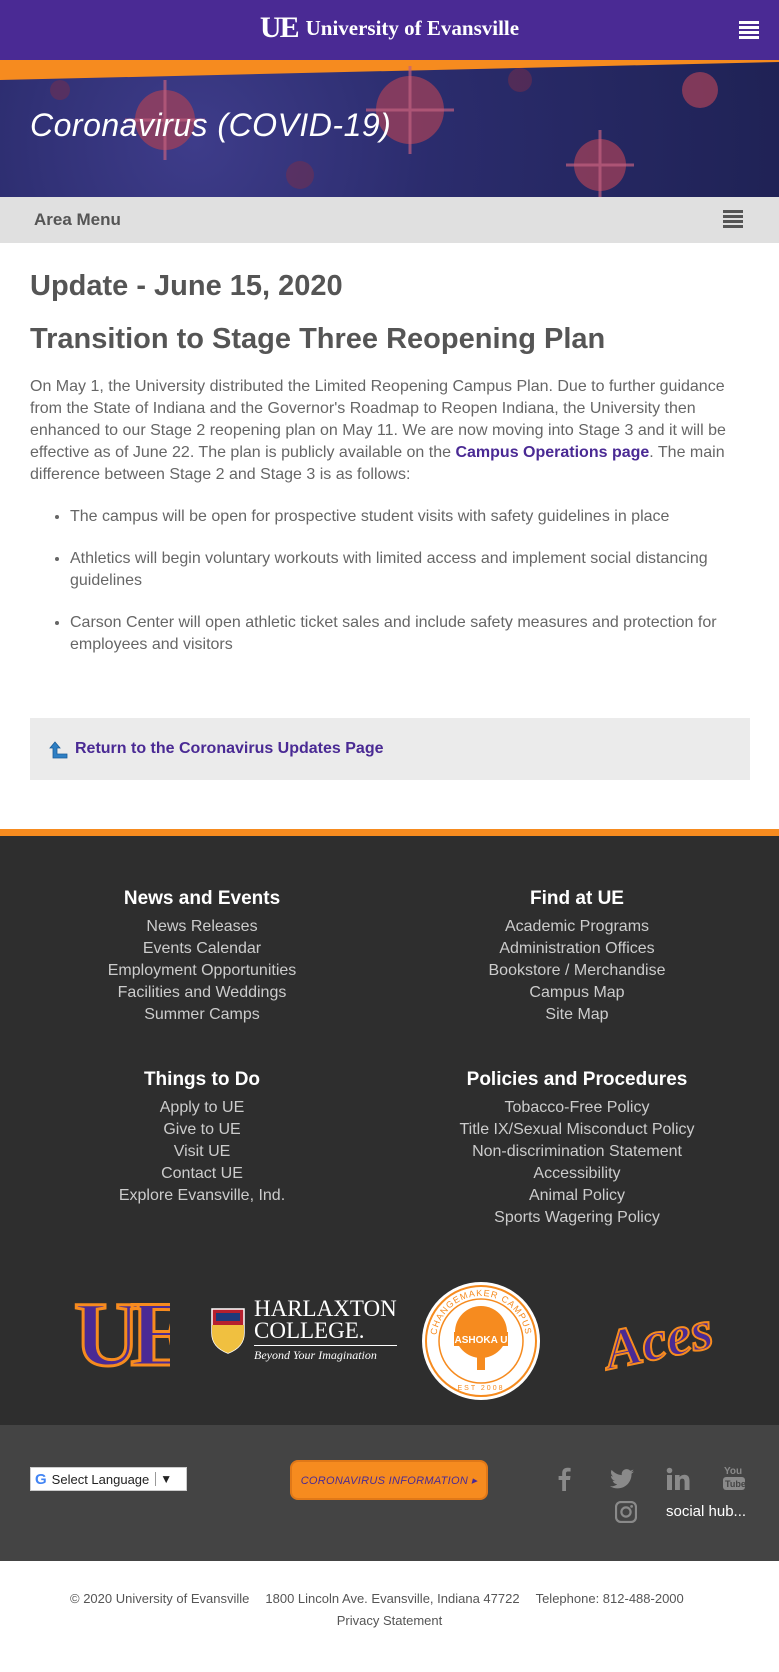 The image size is (779, 1672). Describe the element at coordinates (657, 1337) in the screenshot. I see `aces-logo-text: Aces` at that location.